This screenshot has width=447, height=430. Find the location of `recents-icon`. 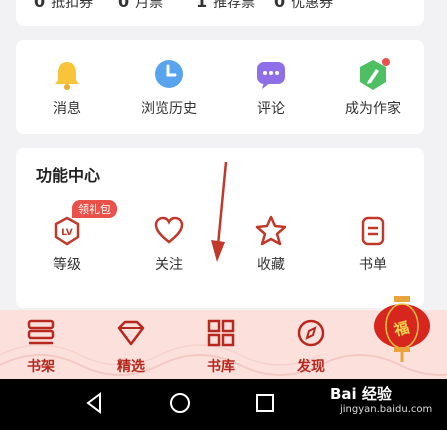

recents-icon is located at coordinates (265, 403).